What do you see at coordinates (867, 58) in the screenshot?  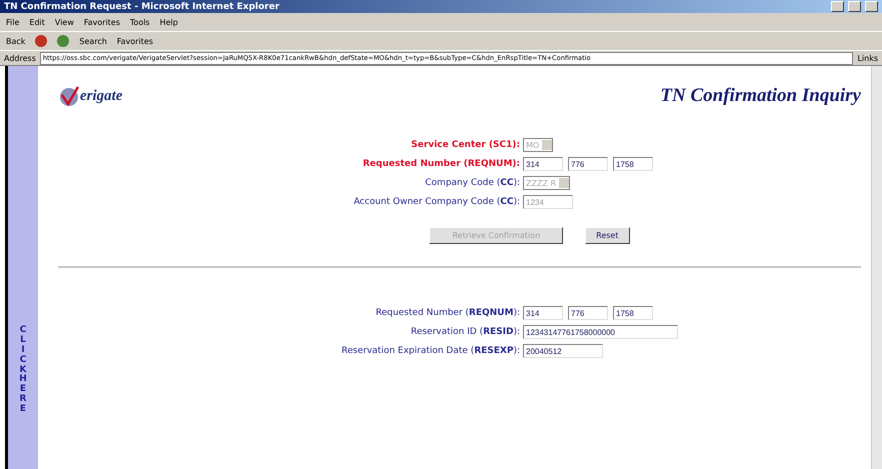 I see `links-label: Links` at bounding box center [867, 58].